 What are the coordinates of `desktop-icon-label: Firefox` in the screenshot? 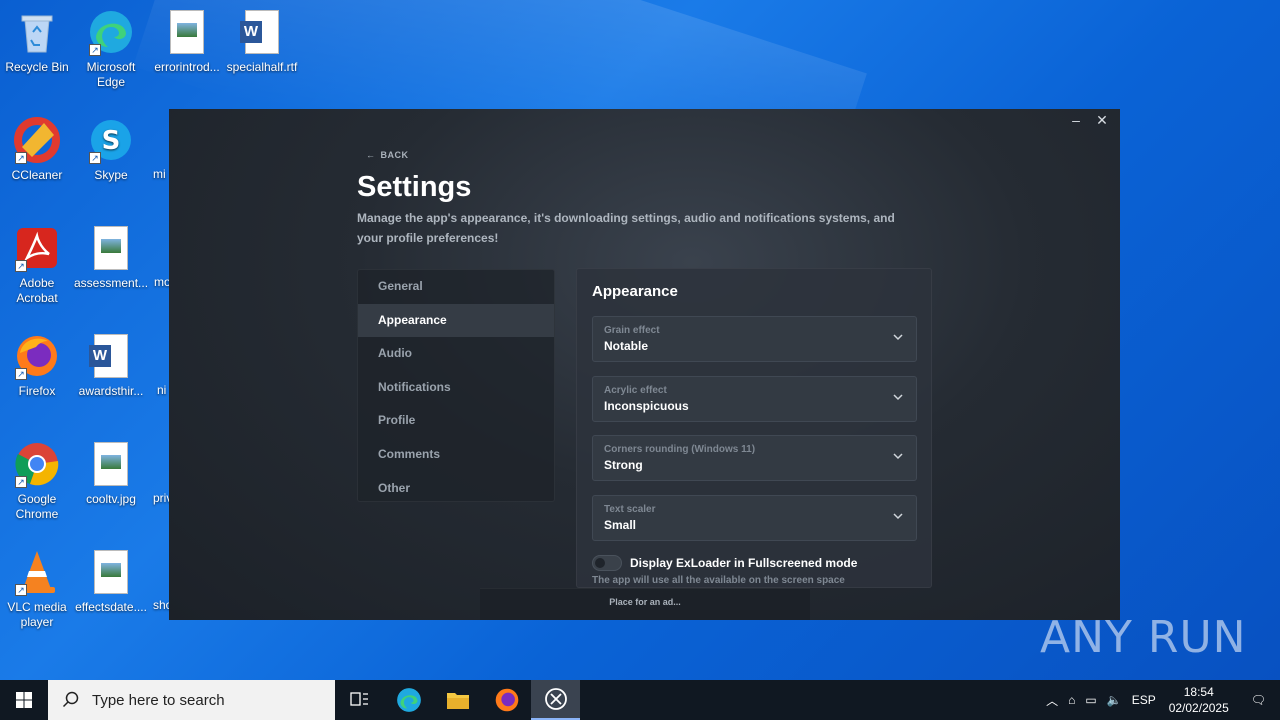 It's located at (37, 391).